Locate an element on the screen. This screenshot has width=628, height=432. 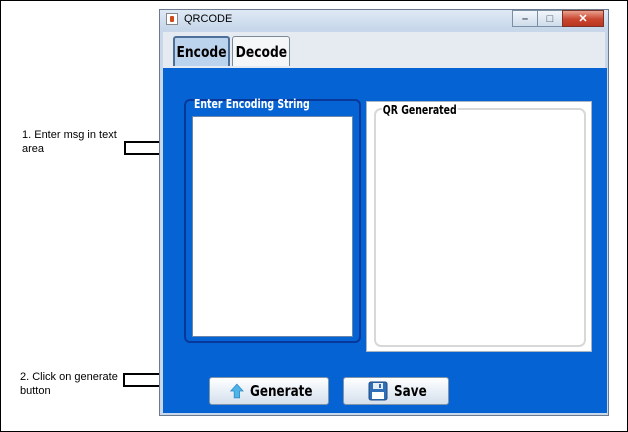
tab-encode: Encode is located at coordinates (201, 51).